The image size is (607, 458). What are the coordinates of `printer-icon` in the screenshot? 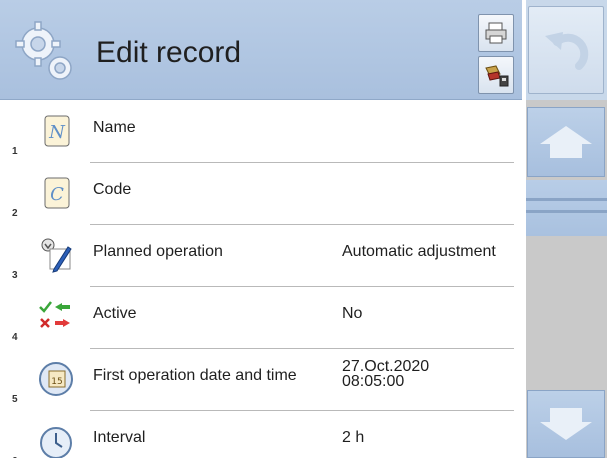 It's located at (496, 33).